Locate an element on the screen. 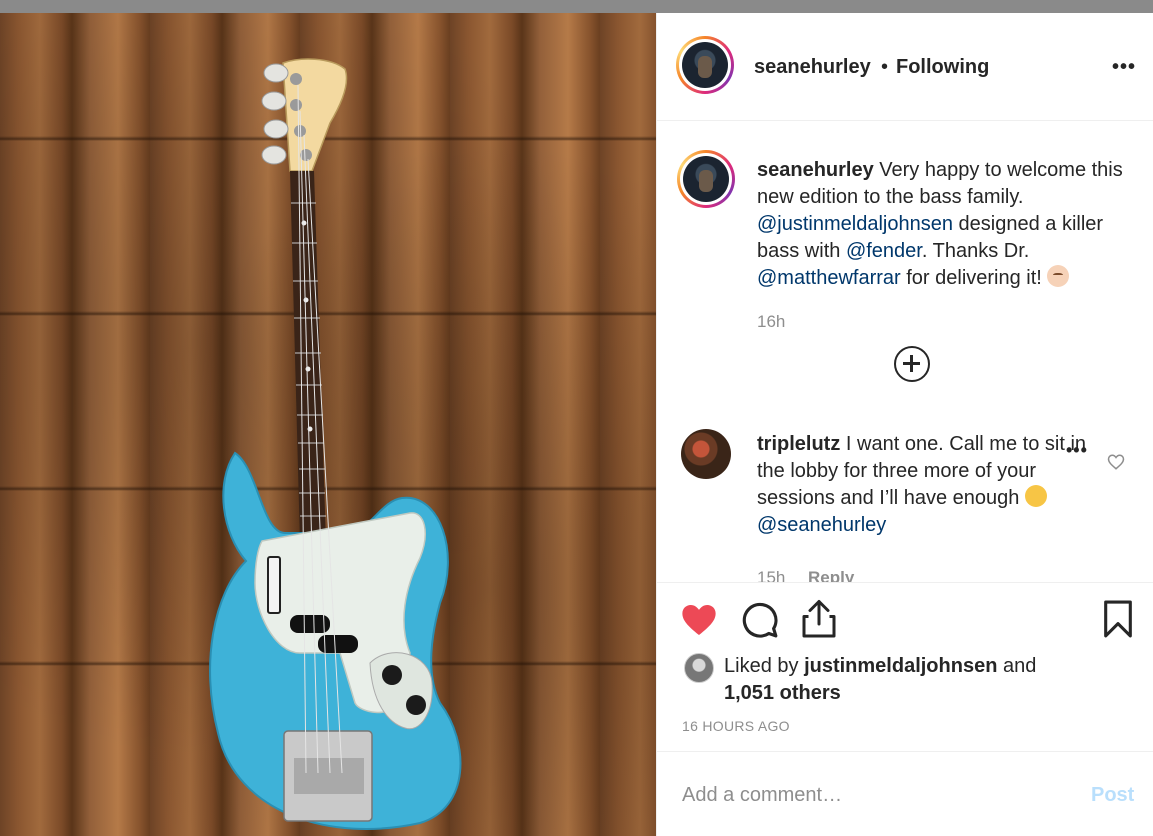  post-header: seanehurley • Following ••• is located at coordinates (905, 67).